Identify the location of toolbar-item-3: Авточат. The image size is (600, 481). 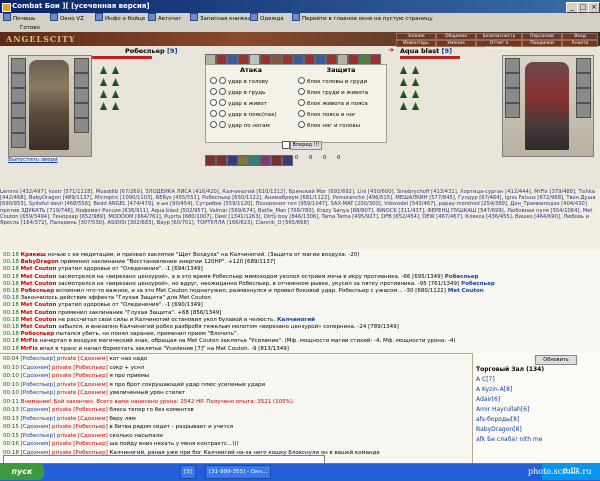
(164, 18).